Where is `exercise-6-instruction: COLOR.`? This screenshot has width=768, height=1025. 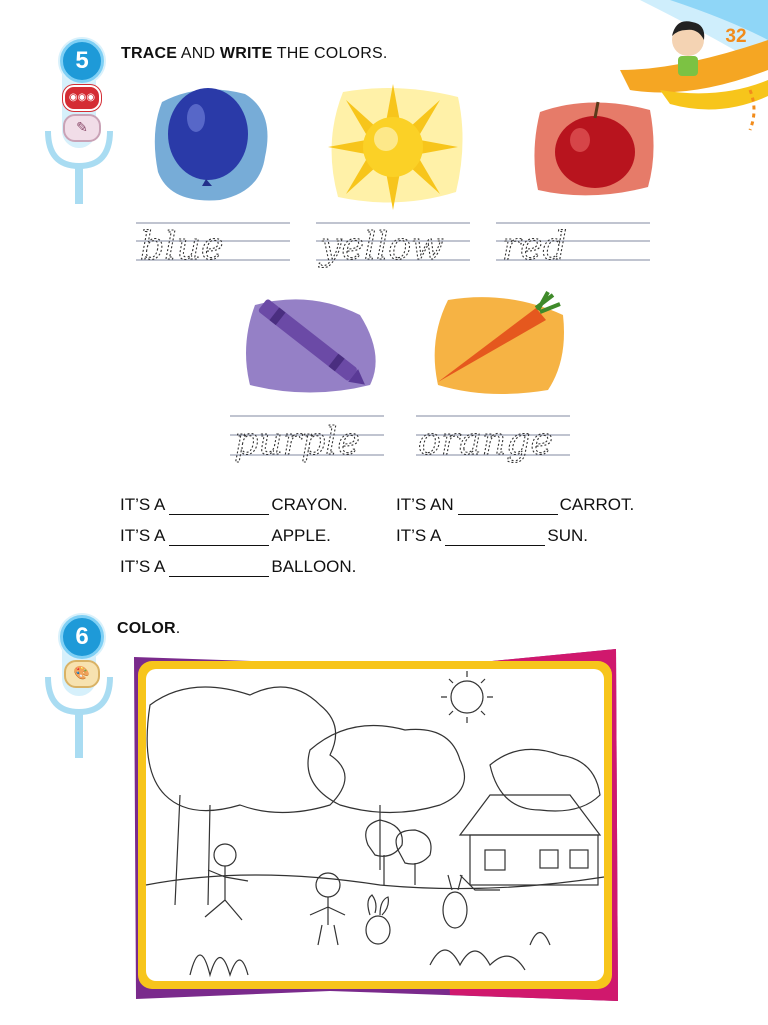
exercise-6-instruction: COLOR. is located at coordinates (149, 628).